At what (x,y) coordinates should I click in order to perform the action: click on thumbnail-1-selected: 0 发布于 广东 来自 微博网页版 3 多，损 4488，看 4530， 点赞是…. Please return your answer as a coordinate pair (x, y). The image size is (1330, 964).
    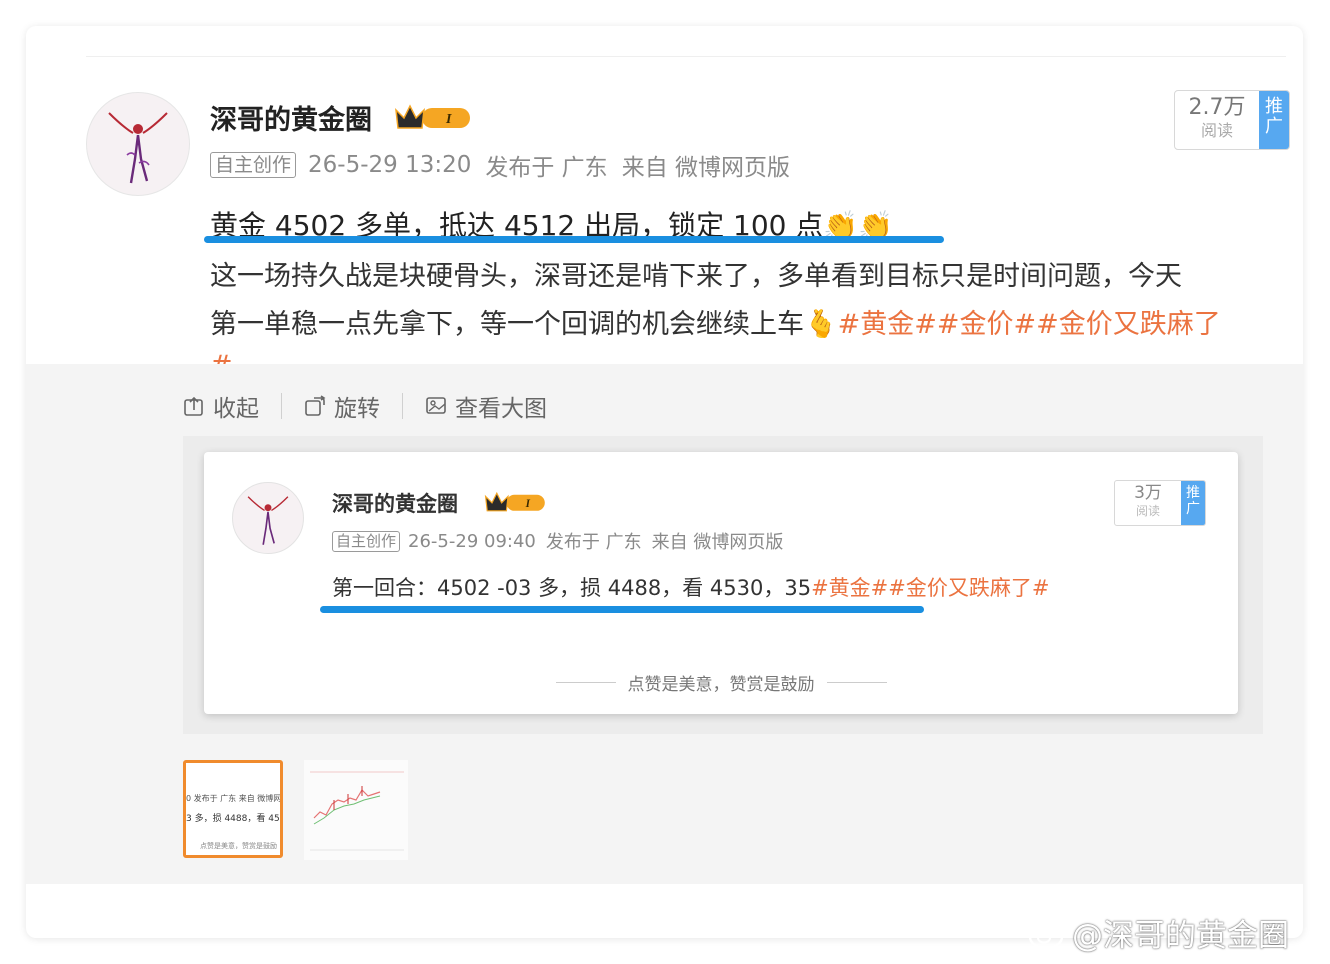
    Looking at the image, I should click on (233, 809).